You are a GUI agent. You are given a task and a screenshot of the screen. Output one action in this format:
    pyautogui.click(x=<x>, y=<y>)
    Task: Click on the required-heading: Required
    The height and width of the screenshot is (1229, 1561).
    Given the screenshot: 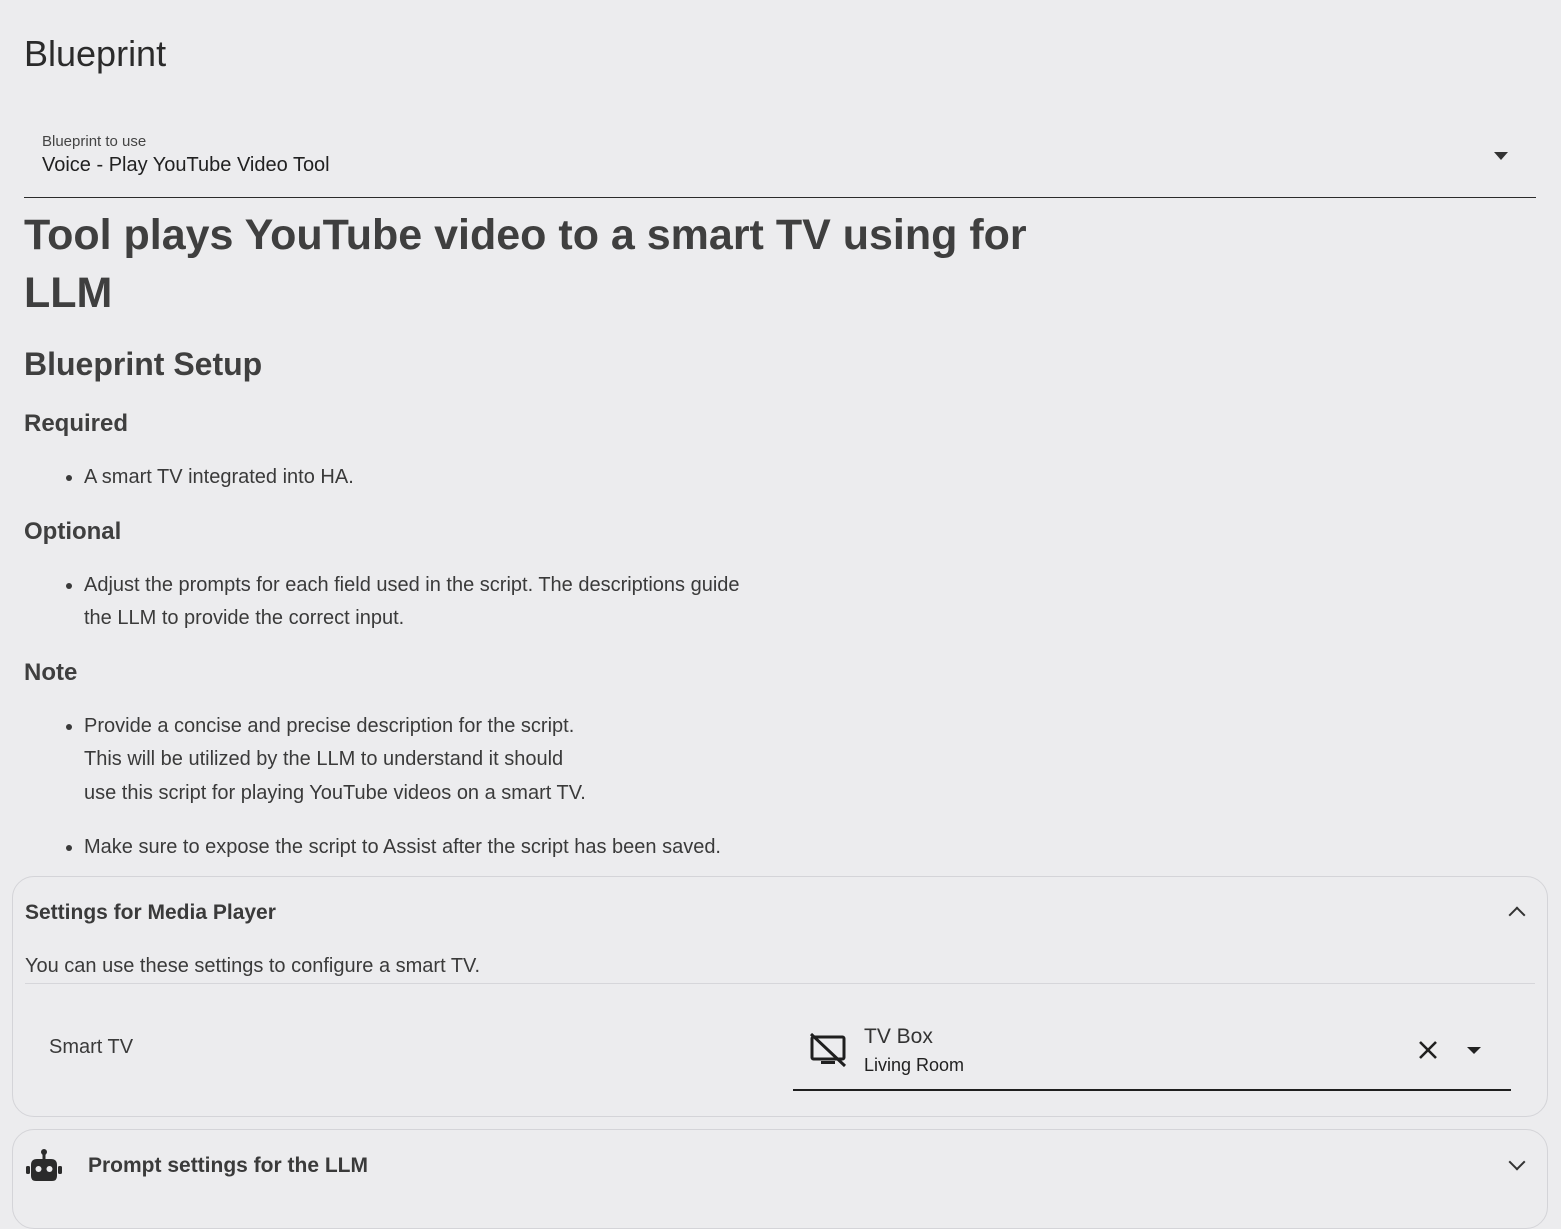 What is the action you would take?
    pyautogui.click(x=76, y=423)
    